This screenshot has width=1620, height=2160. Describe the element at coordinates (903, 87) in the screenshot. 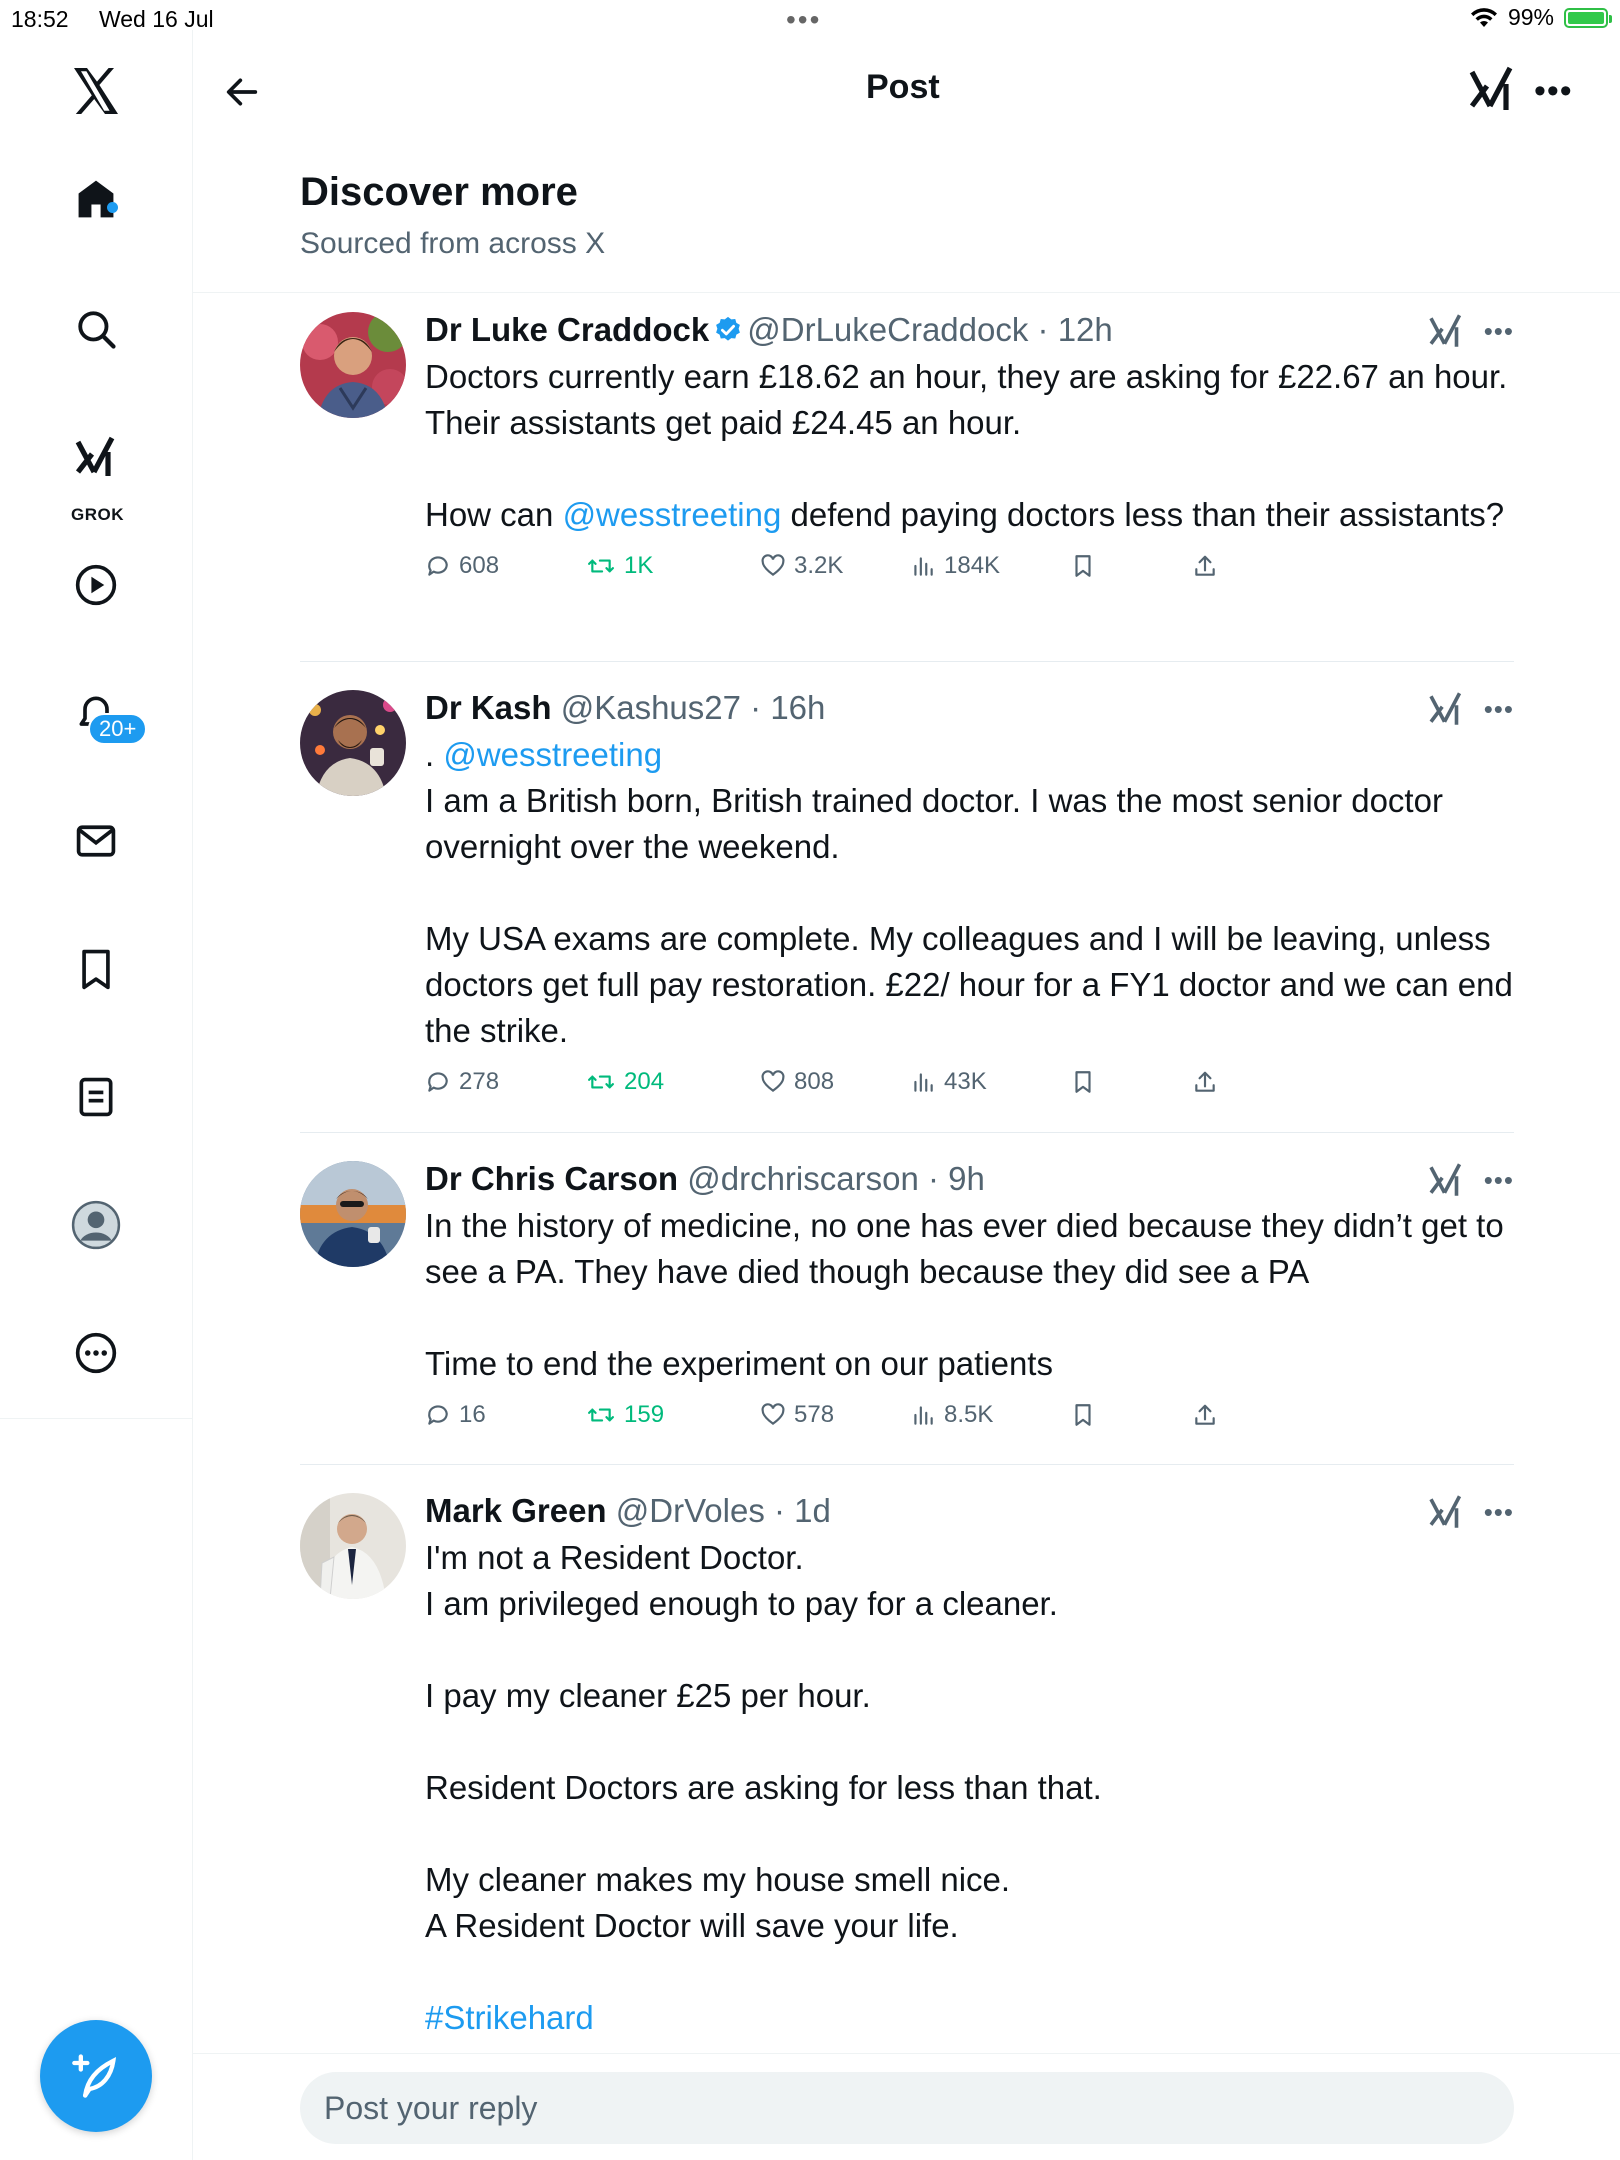

I see `page-title: Post` at that location.